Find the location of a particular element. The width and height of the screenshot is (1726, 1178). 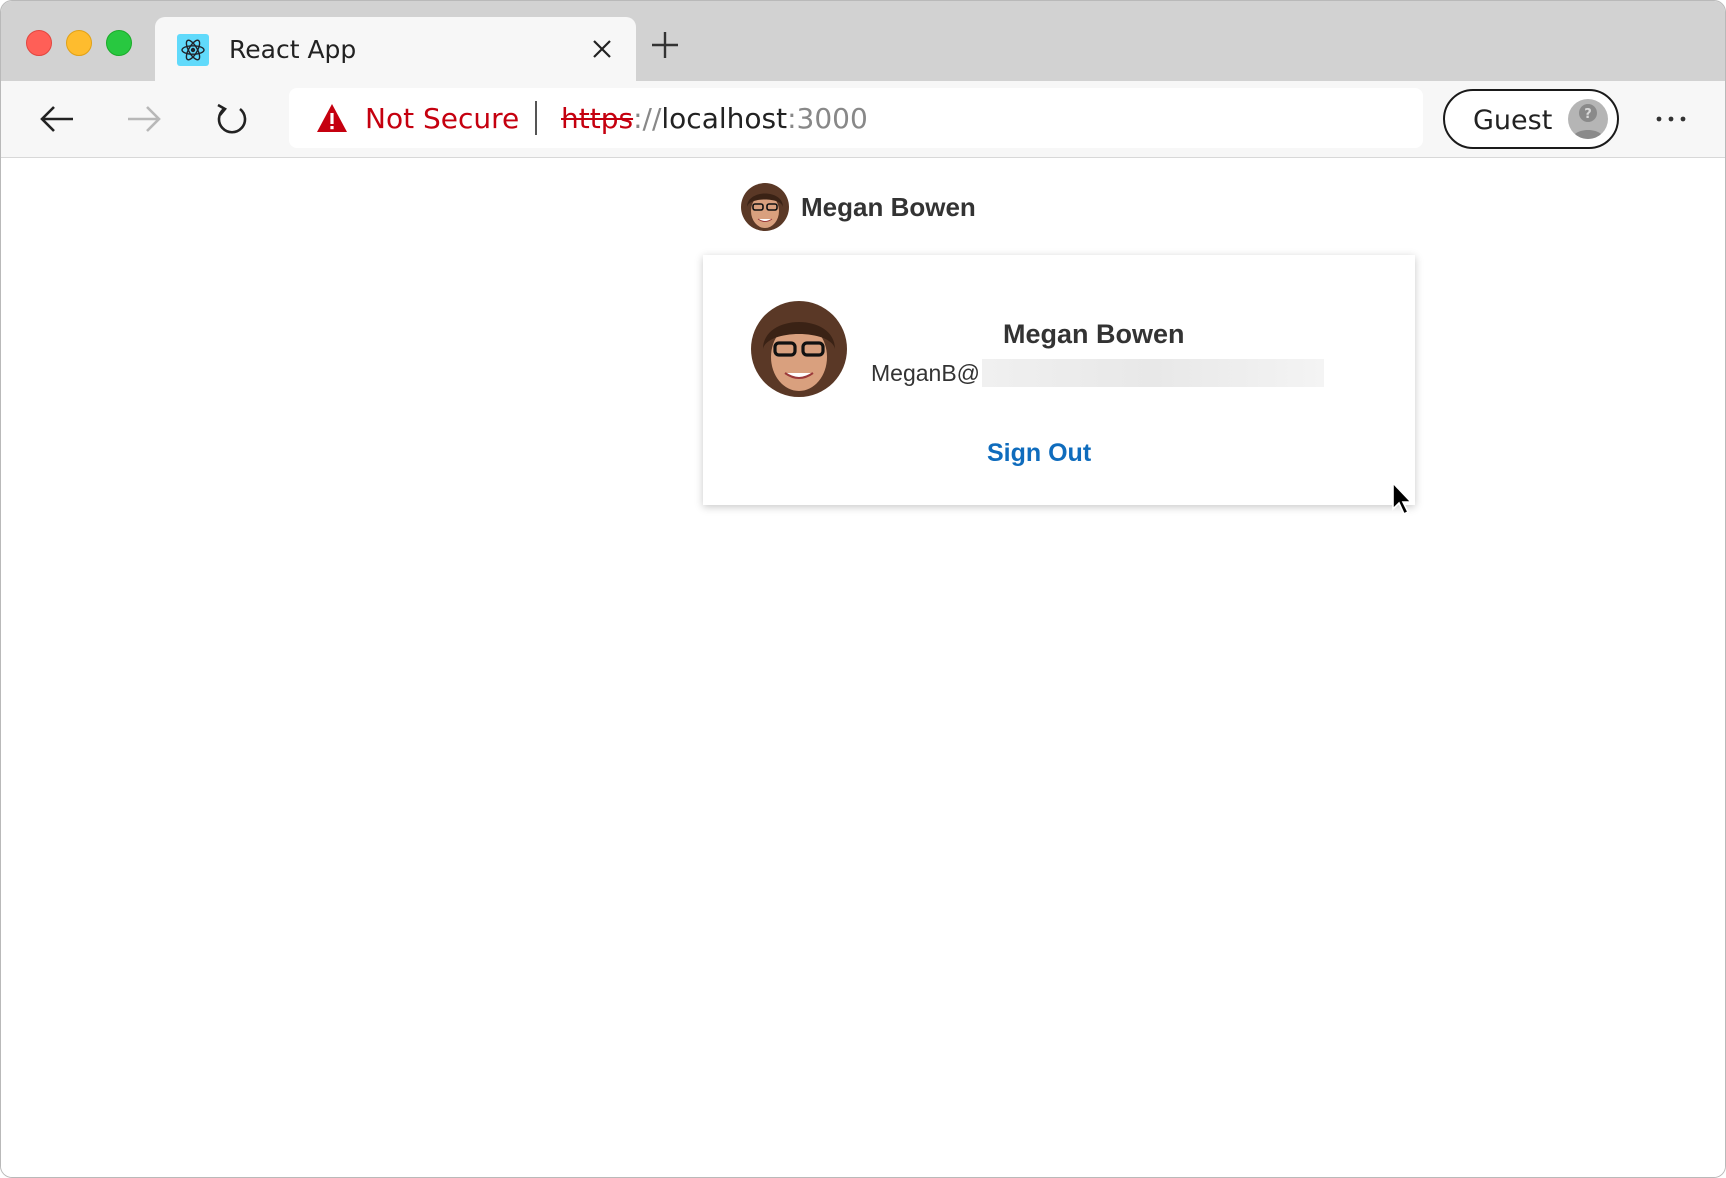

profile-button: Guest ? is located at coordinates (1531, 119).